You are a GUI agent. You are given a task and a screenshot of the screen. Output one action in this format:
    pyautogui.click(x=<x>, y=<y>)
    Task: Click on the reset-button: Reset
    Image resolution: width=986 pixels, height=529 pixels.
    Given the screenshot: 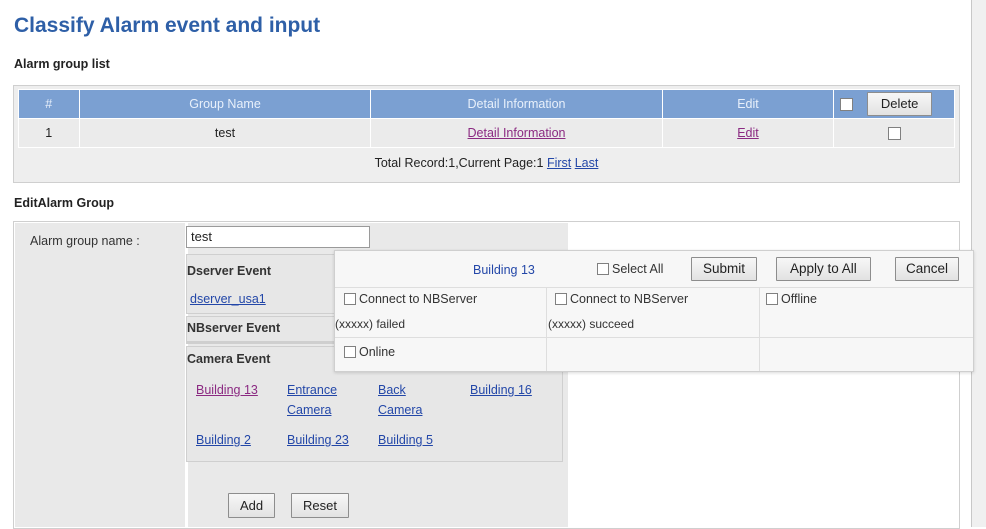 What is the action you would take?
    pyautogui.click(x=320, y=505)
    